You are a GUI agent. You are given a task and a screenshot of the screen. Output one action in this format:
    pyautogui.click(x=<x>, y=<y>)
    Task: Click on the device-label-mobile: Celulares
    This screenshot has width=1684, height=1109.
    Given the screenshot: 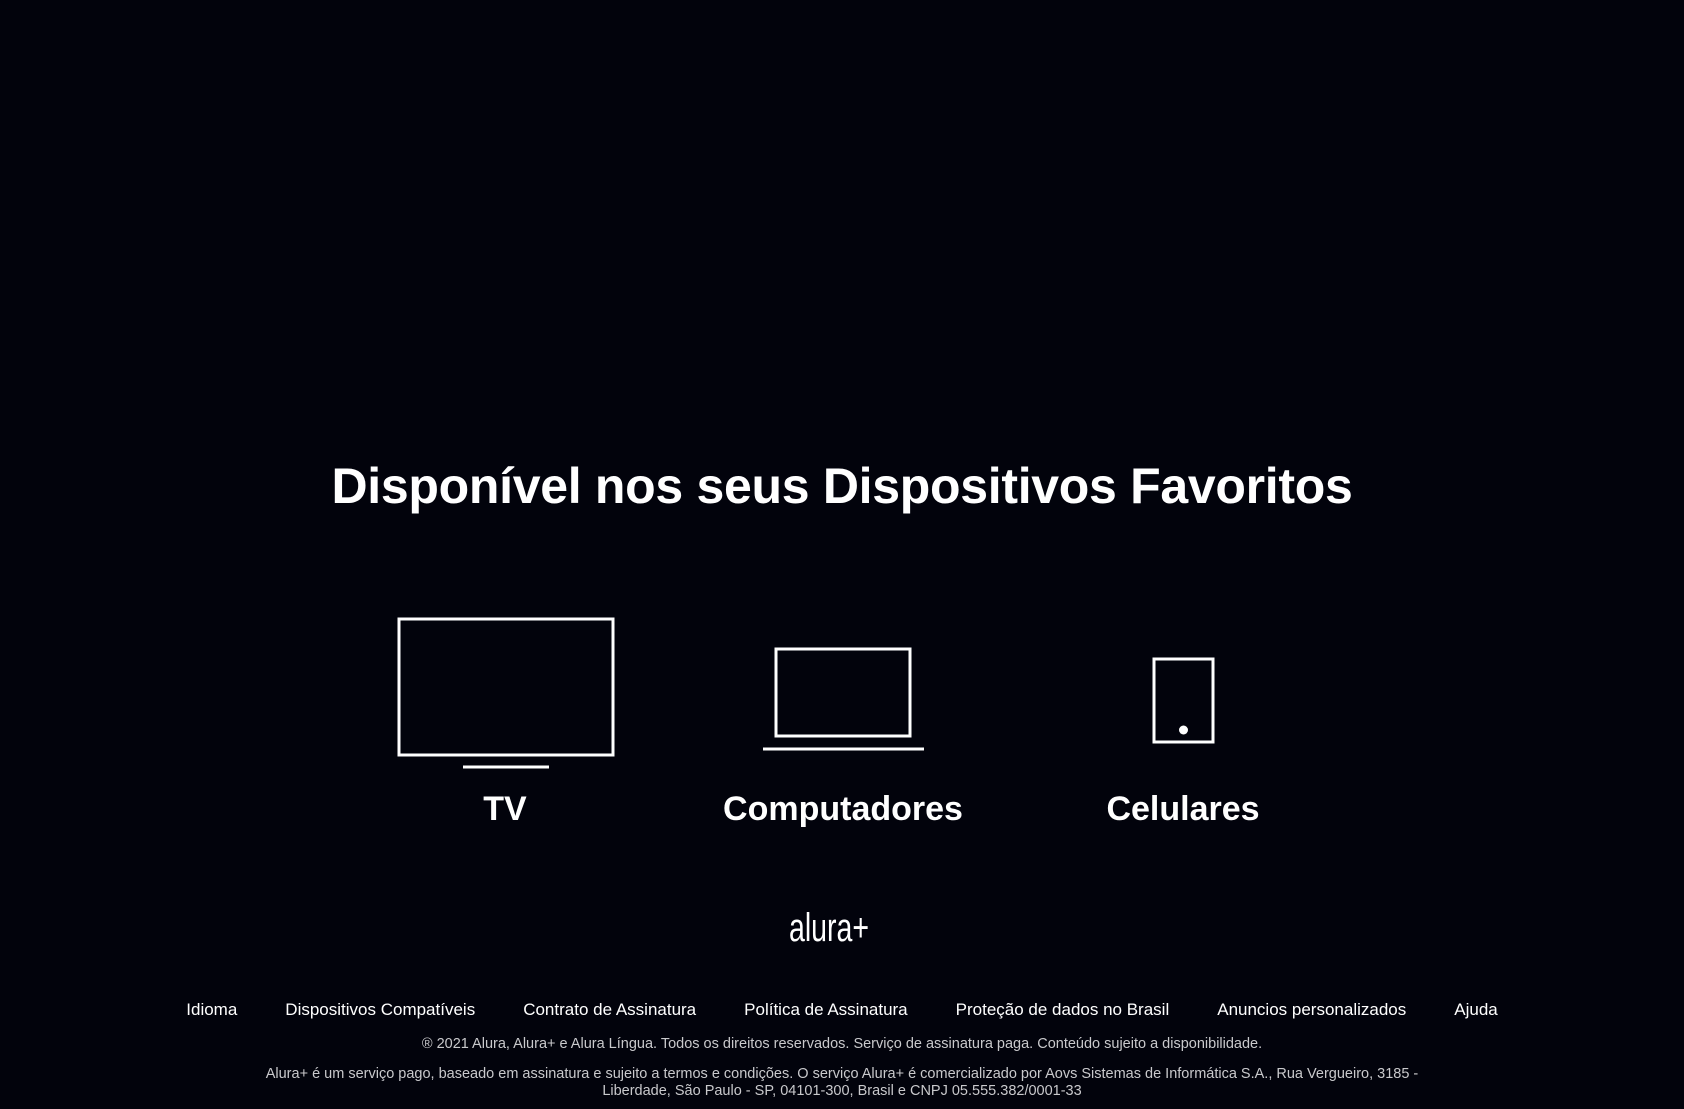 What is the action you would take?
    pyautogui.click(x=1183, y=809)
    